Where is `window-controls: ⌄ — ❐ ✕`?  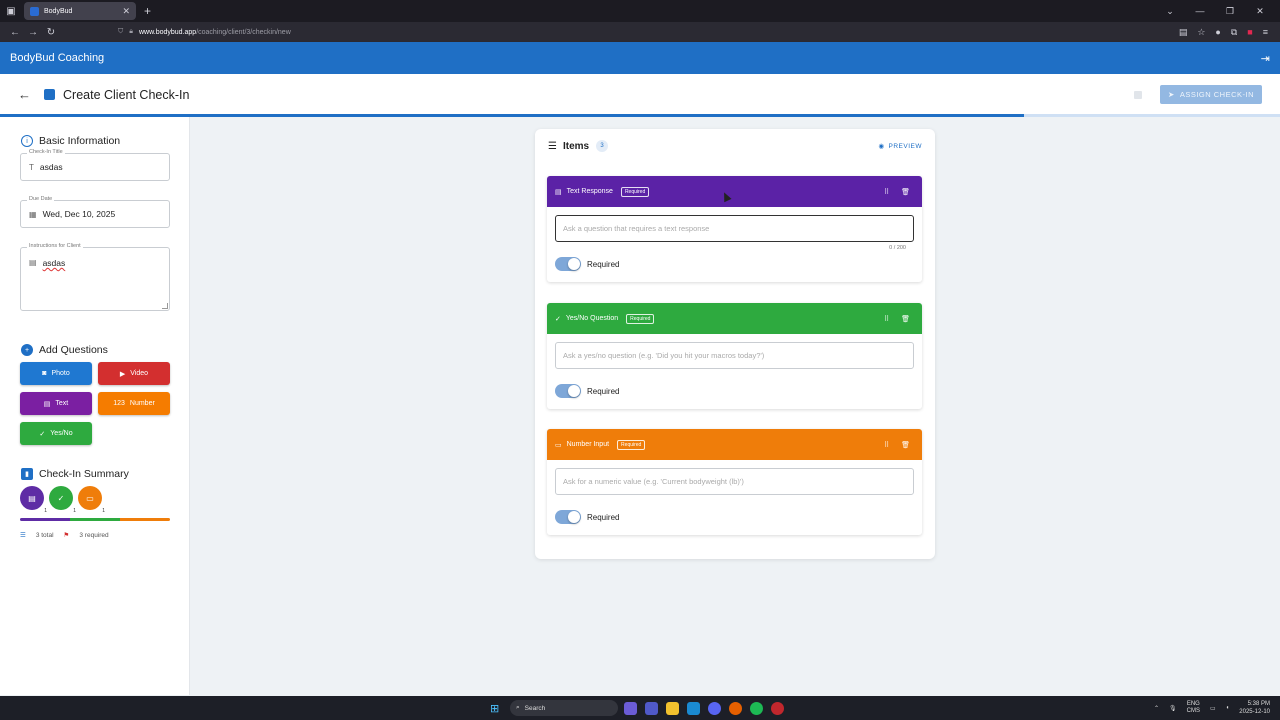 window-controls: ⌄ — ❐ ✕ is located at coordinates (1222, 11).